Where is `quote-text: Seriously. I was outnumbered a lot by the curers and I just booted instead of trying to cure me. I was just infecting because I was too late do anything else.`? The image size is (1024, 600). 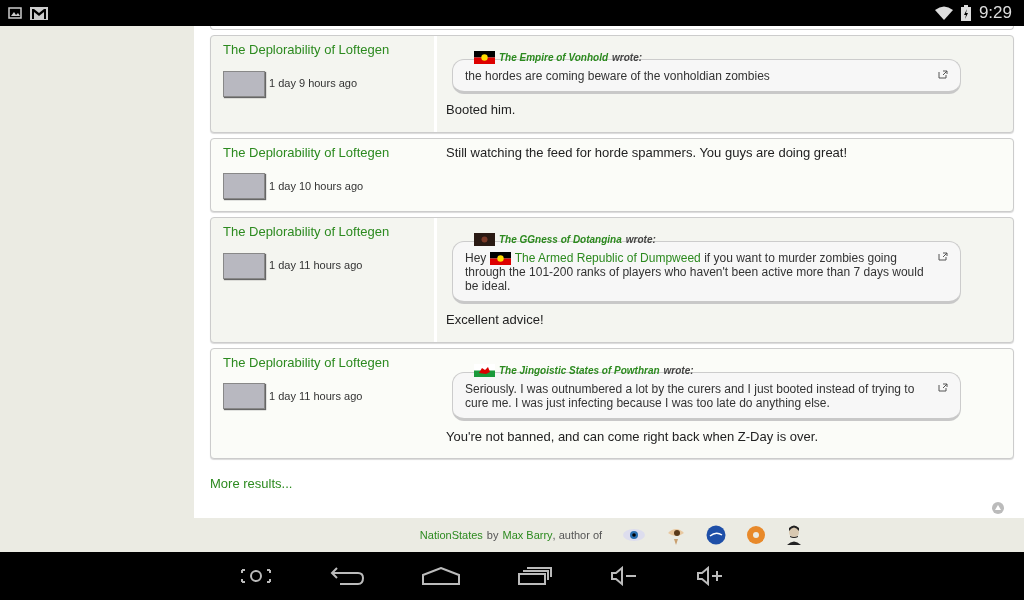
quote-text: Seriously. I was outnumbered a lot by the curers and I just booted instead of trying to cure me. I was just infecting because I was too late do anything else. is located at coordinates (690, 395).